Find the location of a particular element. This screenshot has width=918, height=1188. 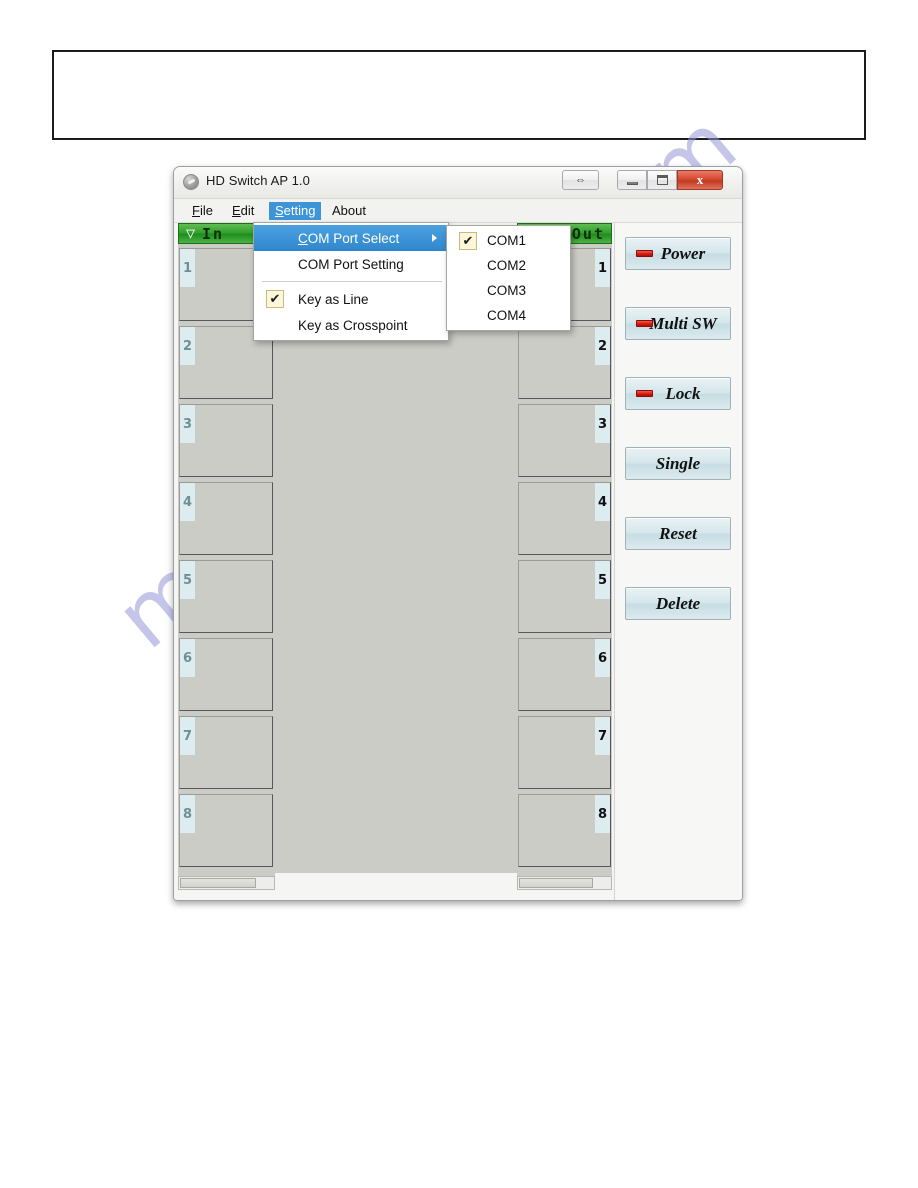

output-header-label: Out is located at coordinates (588, 233).